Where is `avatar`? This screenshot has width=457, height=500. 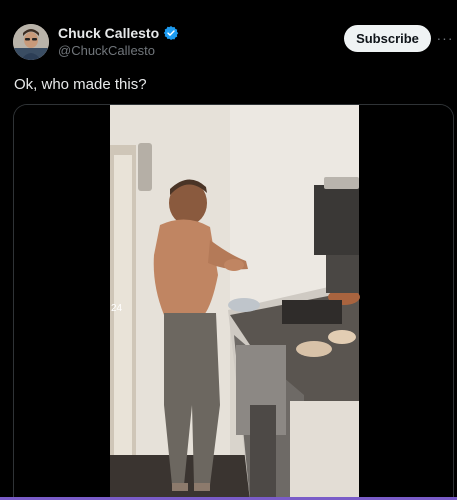 avatar is located at coordinates (31, 42).